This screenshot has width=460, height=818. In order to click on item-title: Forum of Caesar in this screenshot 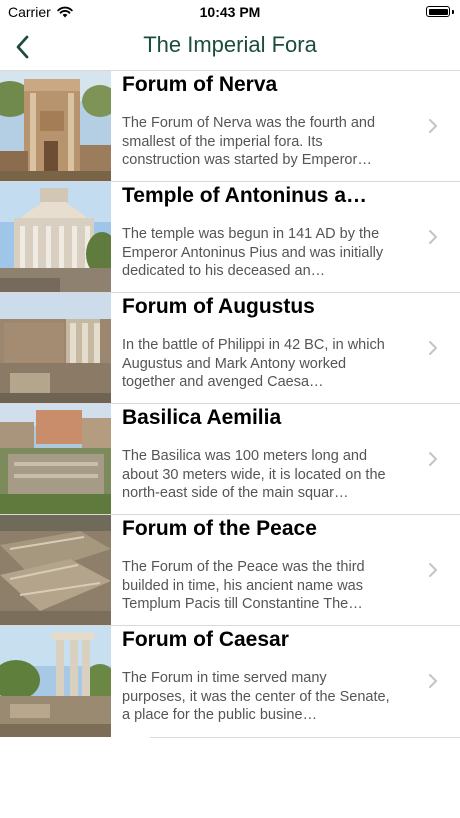, I will do `click(205, 639)`.